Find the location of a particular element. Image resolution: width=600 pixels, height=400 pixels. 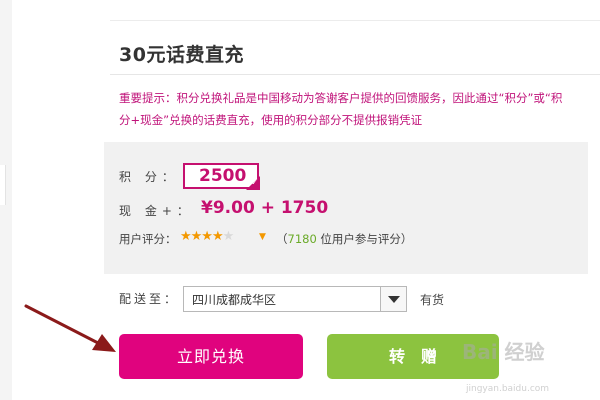

baidu-watermark: Bai 经验 is located at coordinates (503, 352).